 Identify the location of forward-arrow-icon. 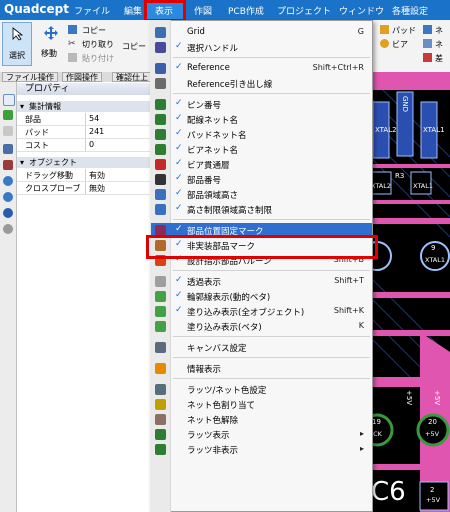
(8, 131).